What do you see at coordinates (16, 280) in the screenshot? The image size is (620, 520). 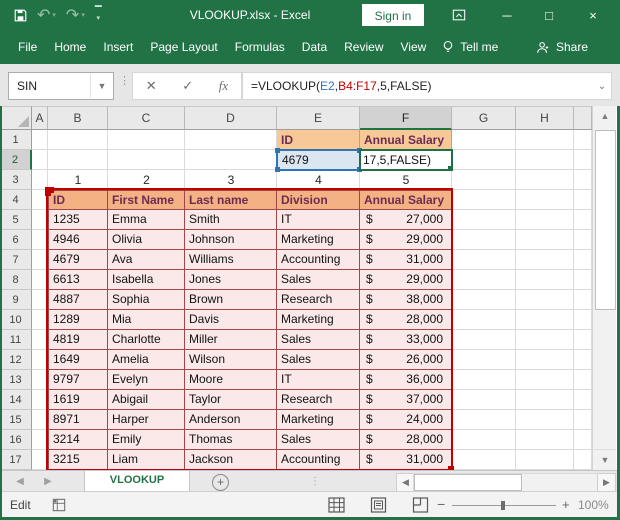 I see `row-header-8: 8` at bounding box center [16, 280].